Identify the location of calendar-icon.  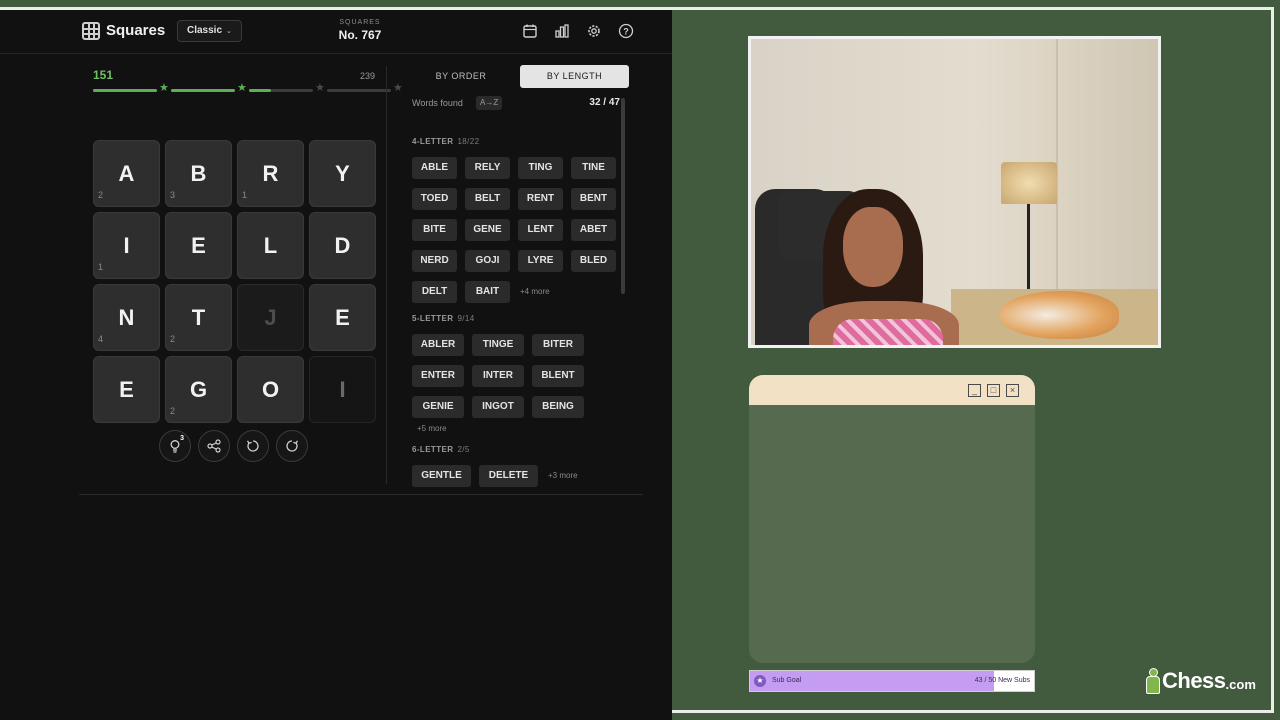
(530, 31).